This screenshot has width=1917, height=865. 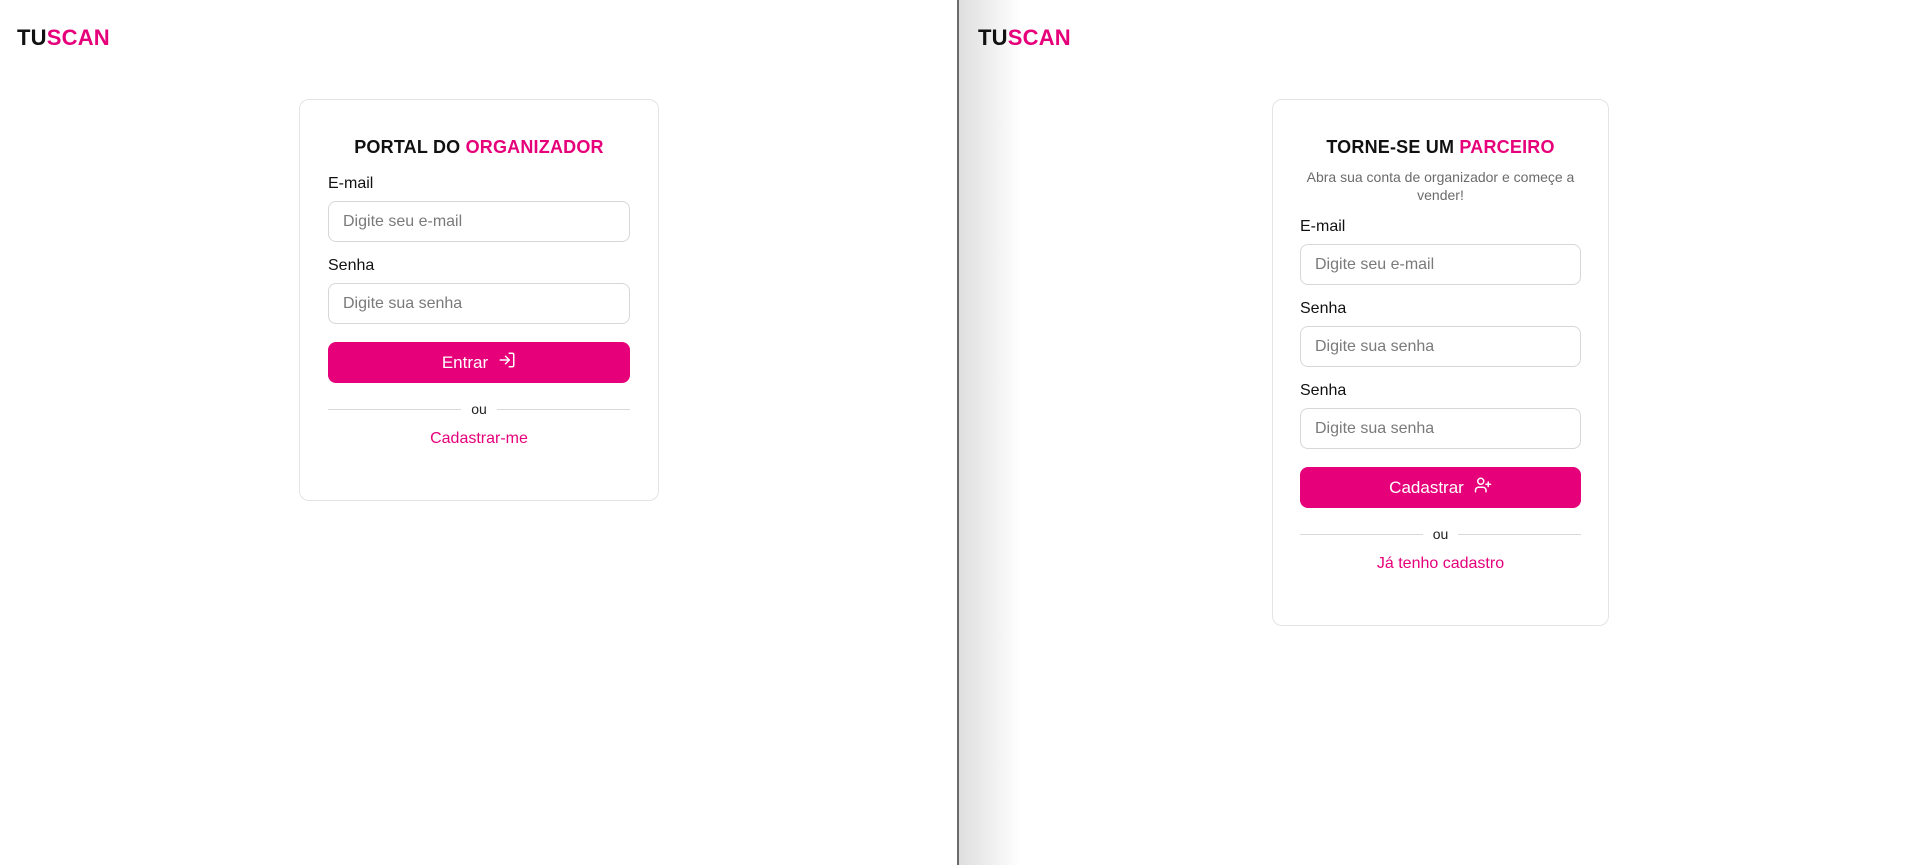 I want to click on register-email-group: E-mail, so click(x=1440, y=251).